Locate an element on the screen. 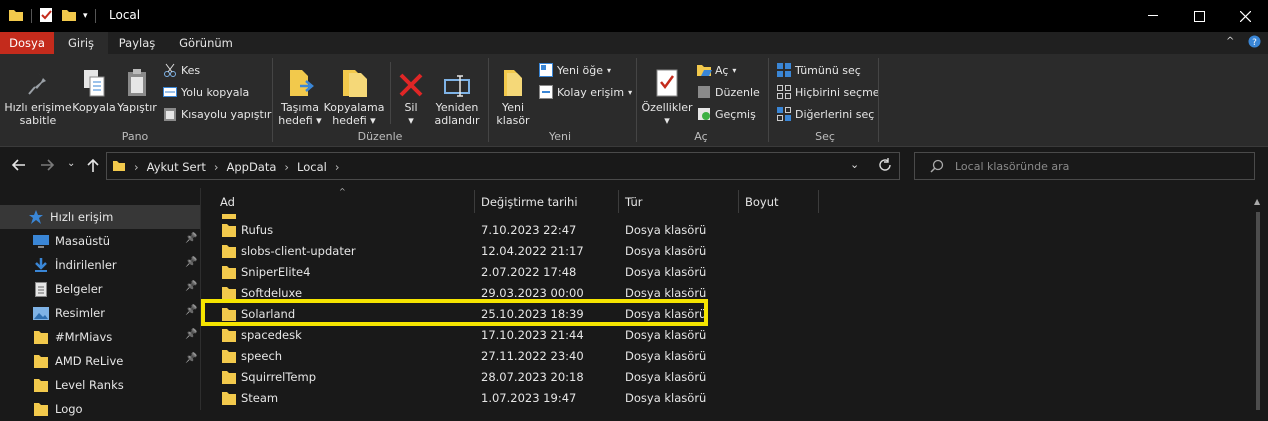 This screenshot has width=1268, height=421. customize-quick-access-icon: ▾ is located at coordinates (85, 16).